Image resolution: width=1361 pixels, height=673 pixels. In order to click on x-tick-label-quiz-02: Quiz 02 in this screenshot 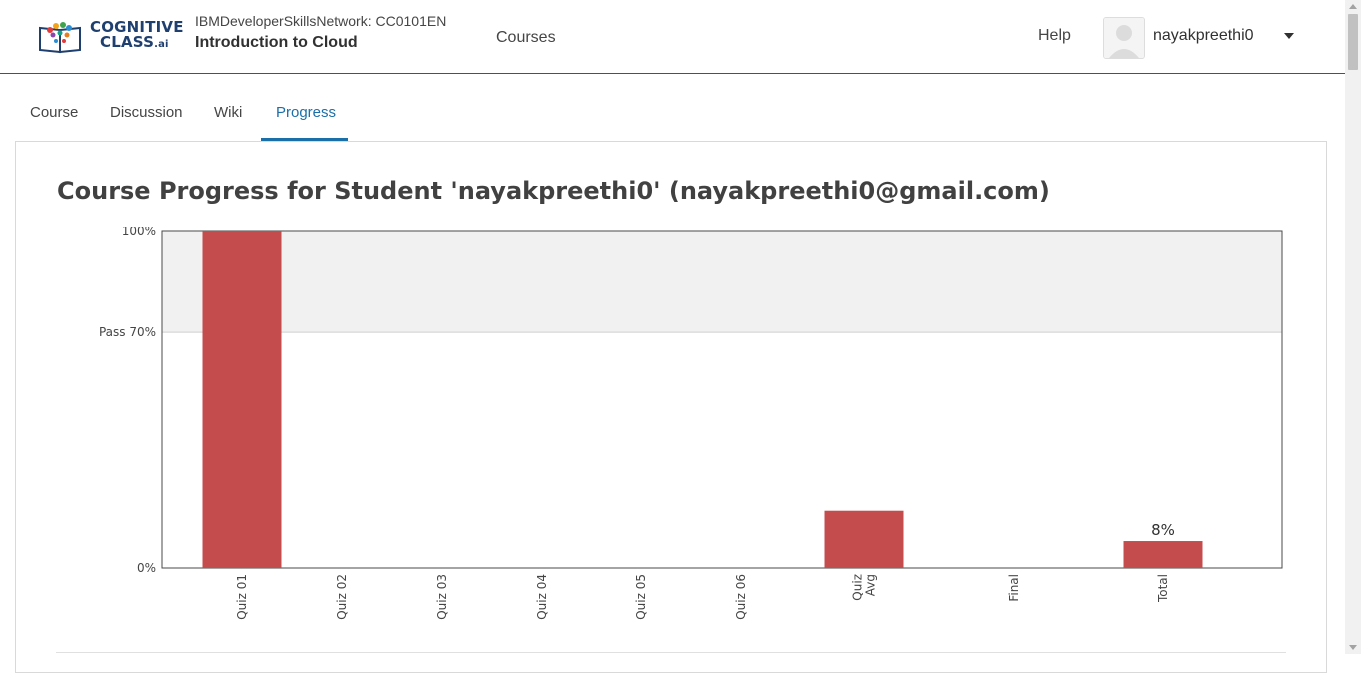, I will do `click(342, 597)`.